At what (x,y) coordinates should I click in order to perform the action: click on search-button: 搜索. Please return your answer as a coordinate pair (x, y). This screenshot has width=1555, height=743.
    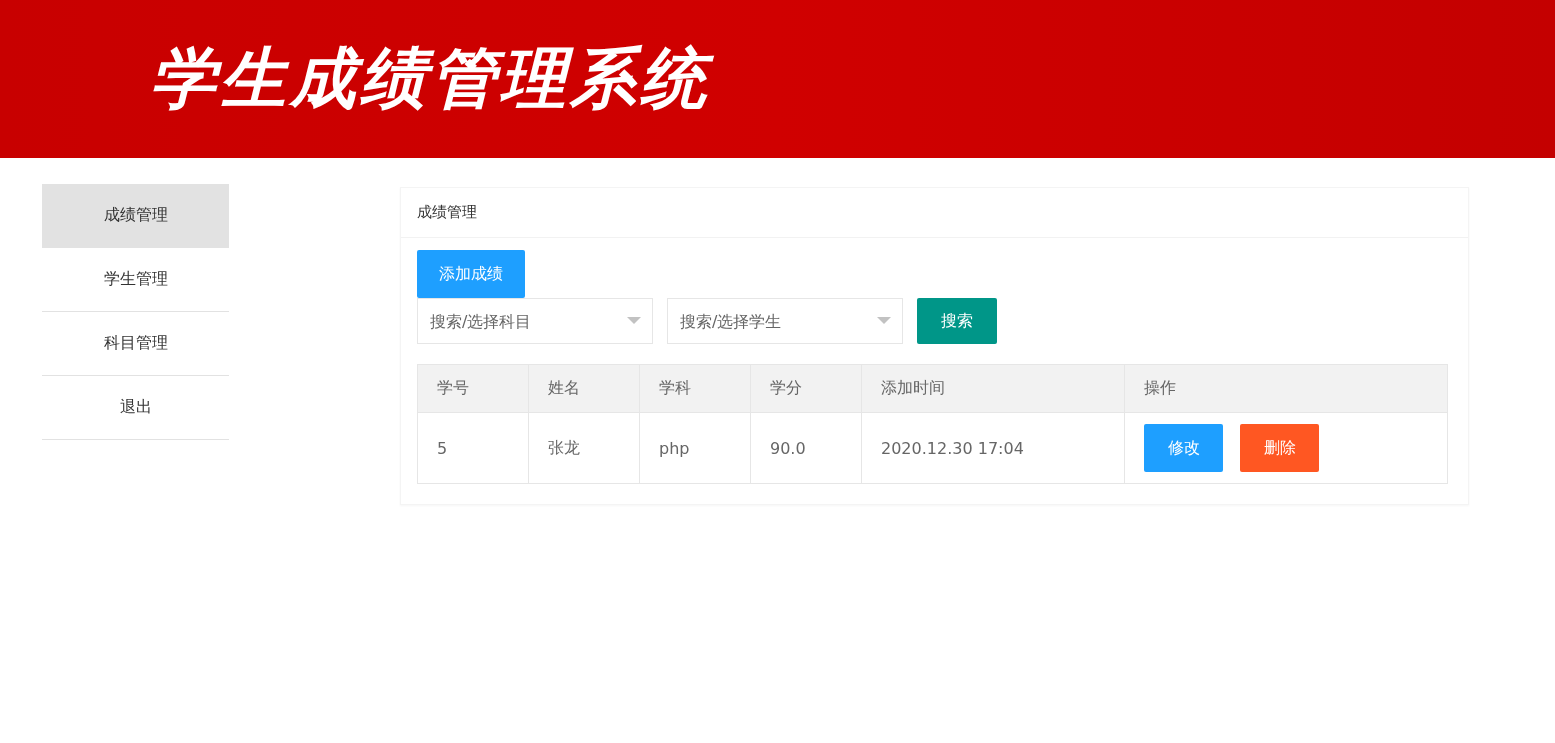
    Looking at the image, I should click on (957, 321).